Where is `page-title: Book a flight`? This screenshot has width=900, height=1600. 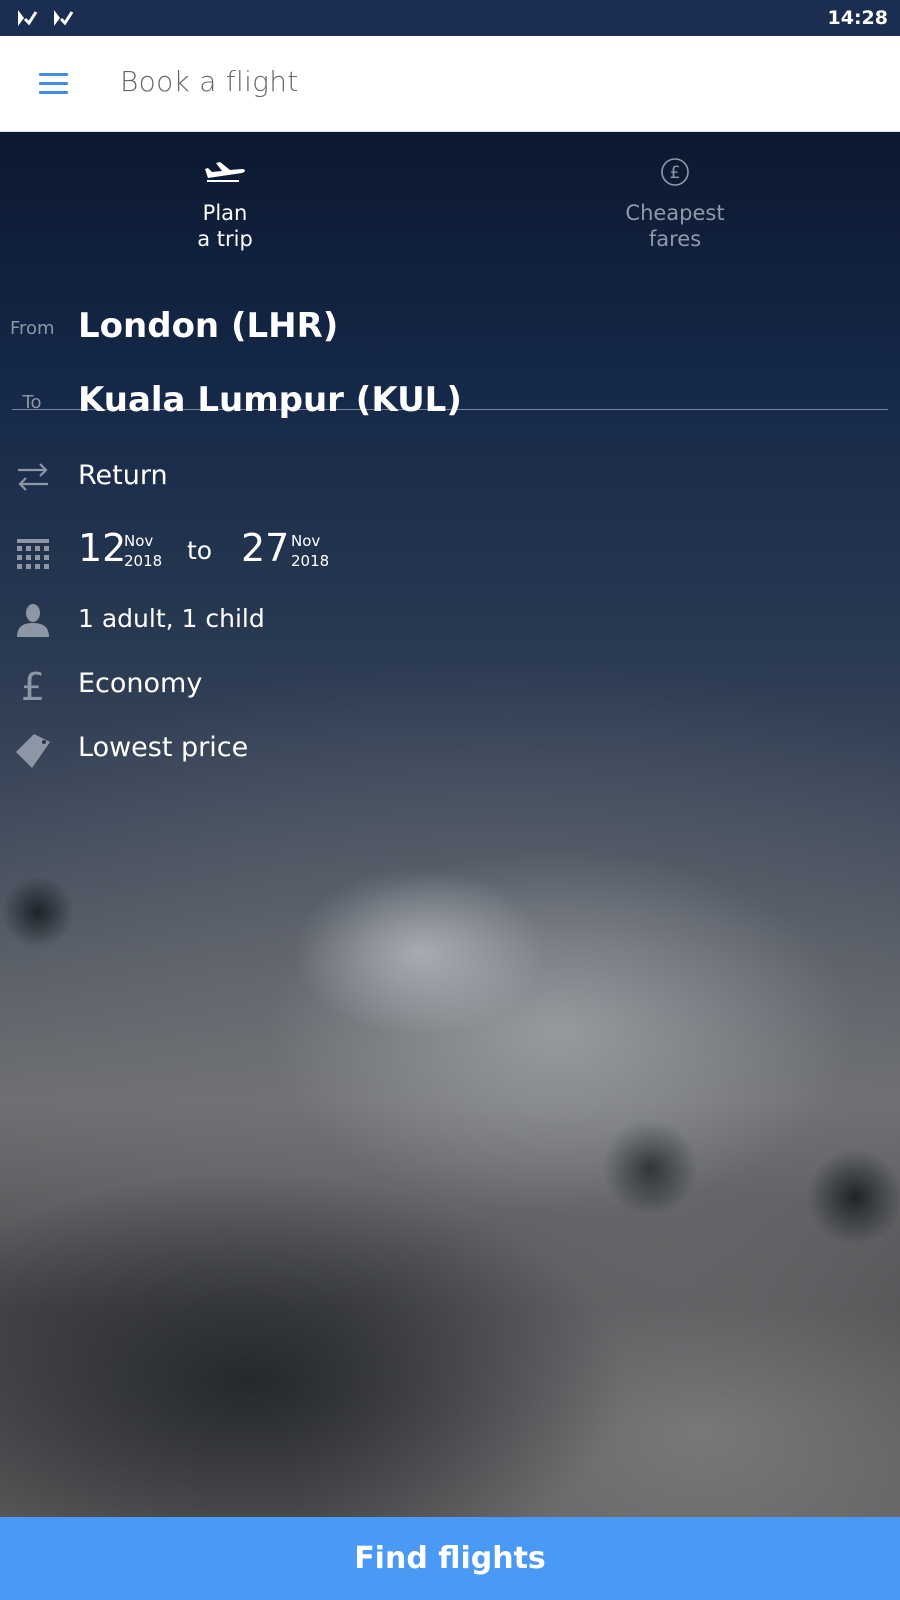
page-title: Book a flight is located at coordinates (209, 81).